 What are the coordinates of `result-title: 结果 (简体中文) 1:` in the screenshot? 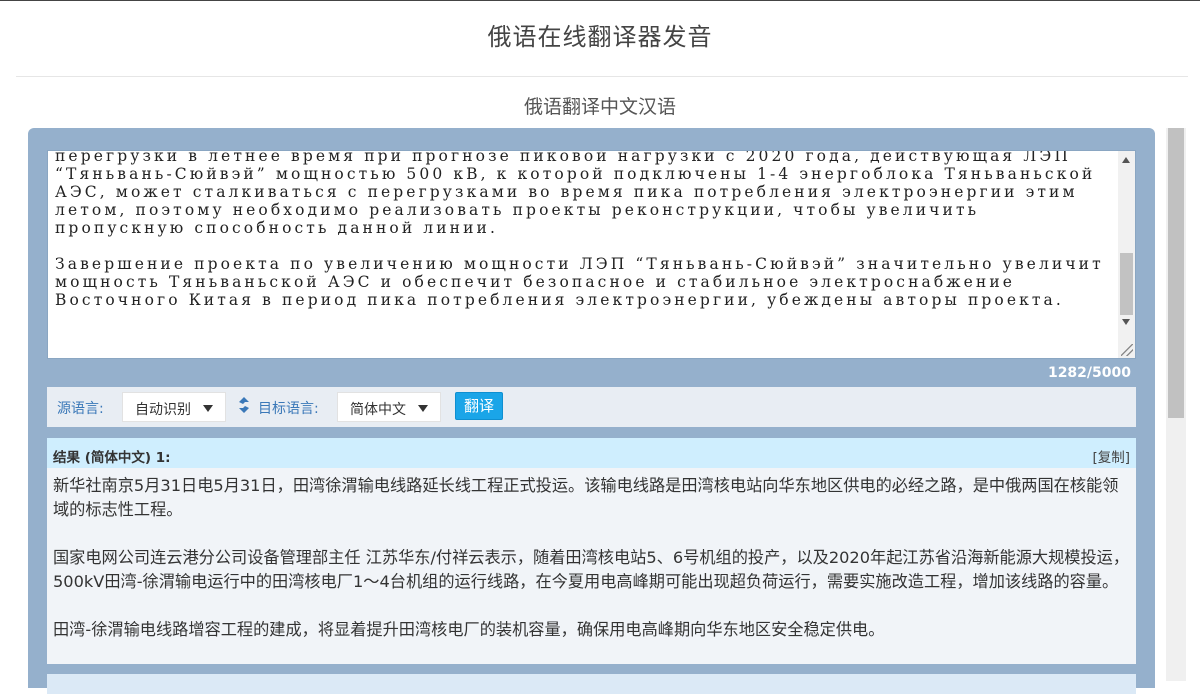 It's located at (112, 458).